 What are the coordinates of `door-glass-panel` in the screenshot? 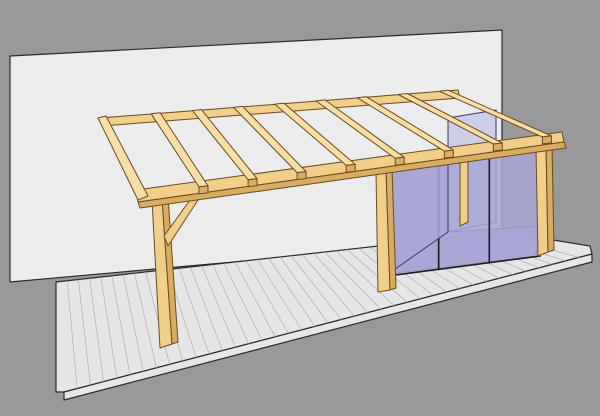 It's located at (514, 206).